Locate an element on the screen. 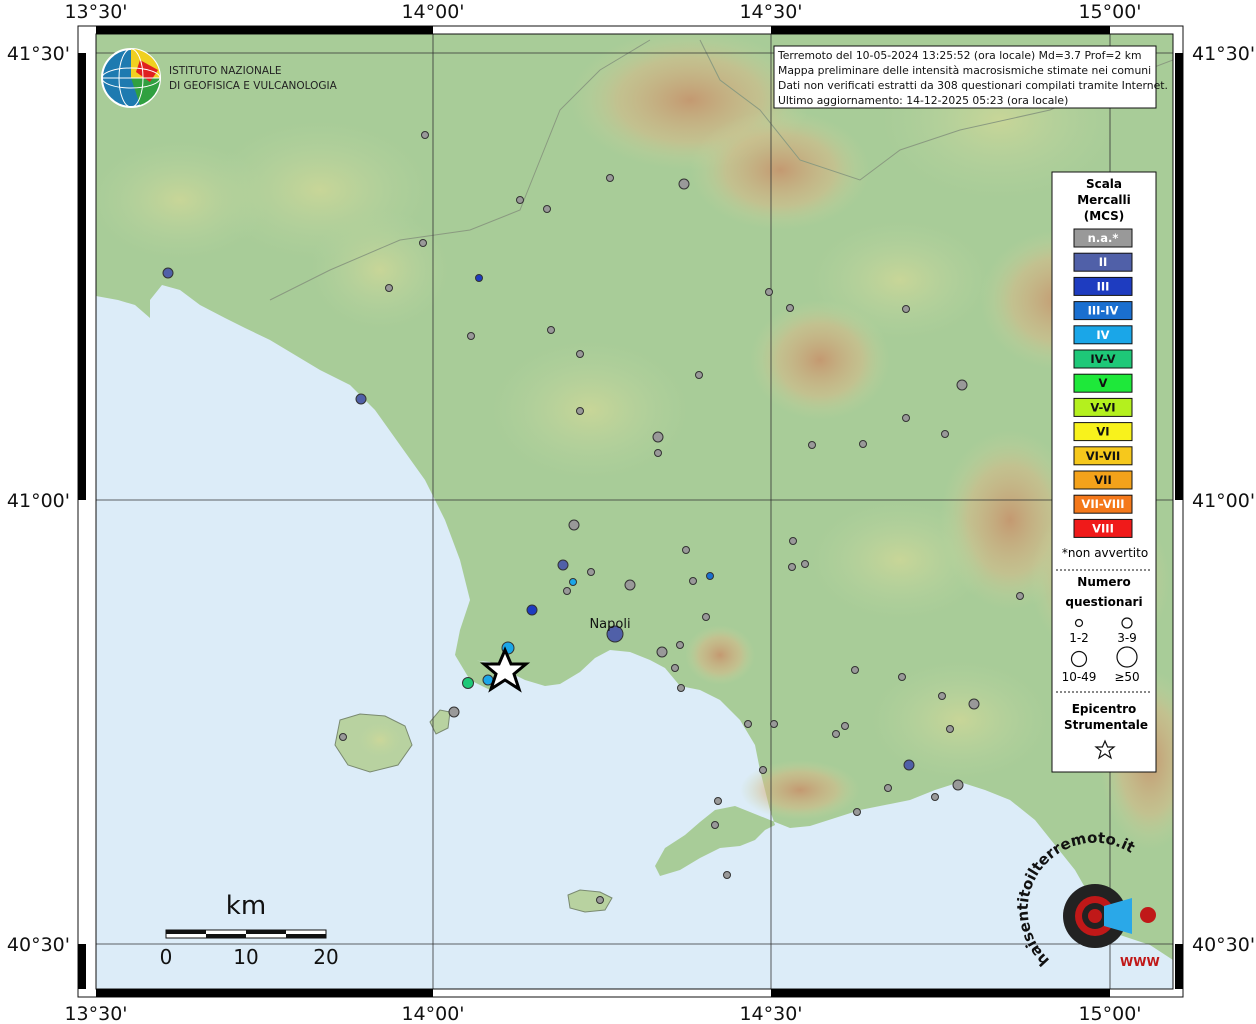 The height and width of the screenshot is (1024, 1256). legend-label: VI is located at coordinates (1102, 432).